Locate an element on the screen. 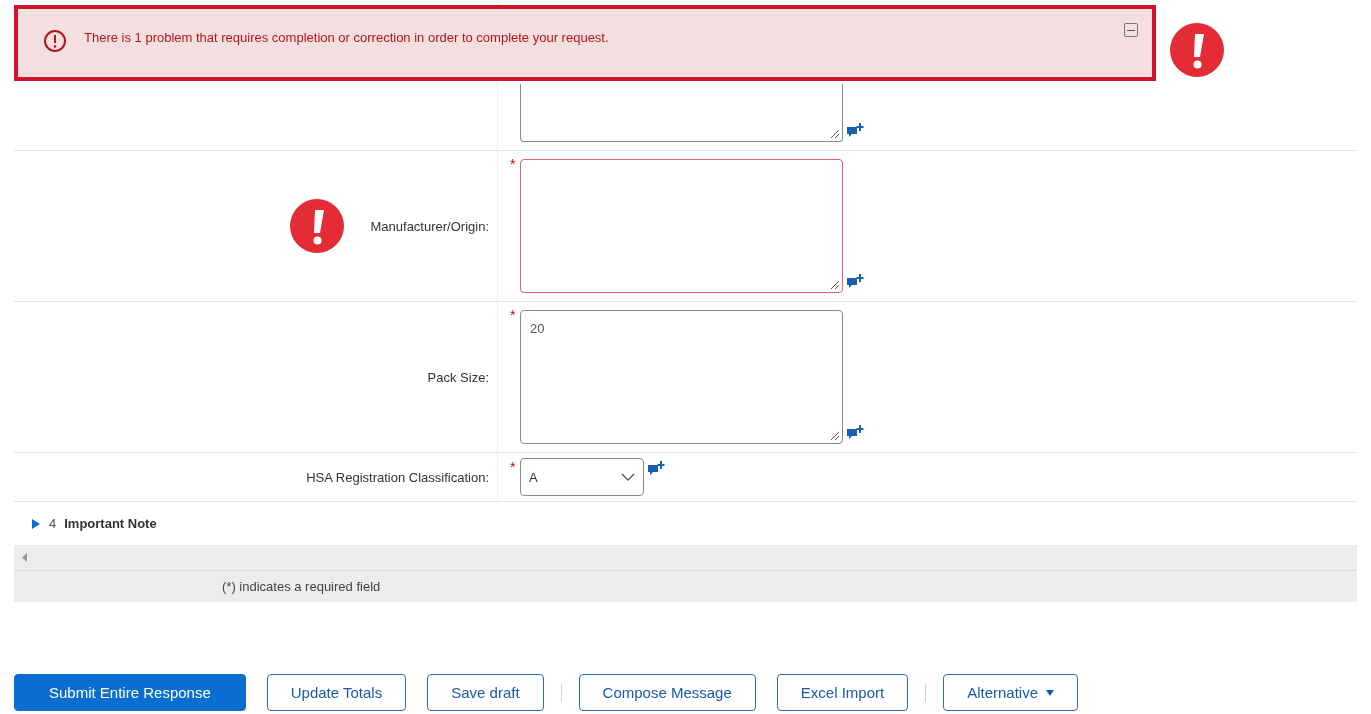 The image size is (1371, 714). dropdown: A is located at coordinates (582, 477).